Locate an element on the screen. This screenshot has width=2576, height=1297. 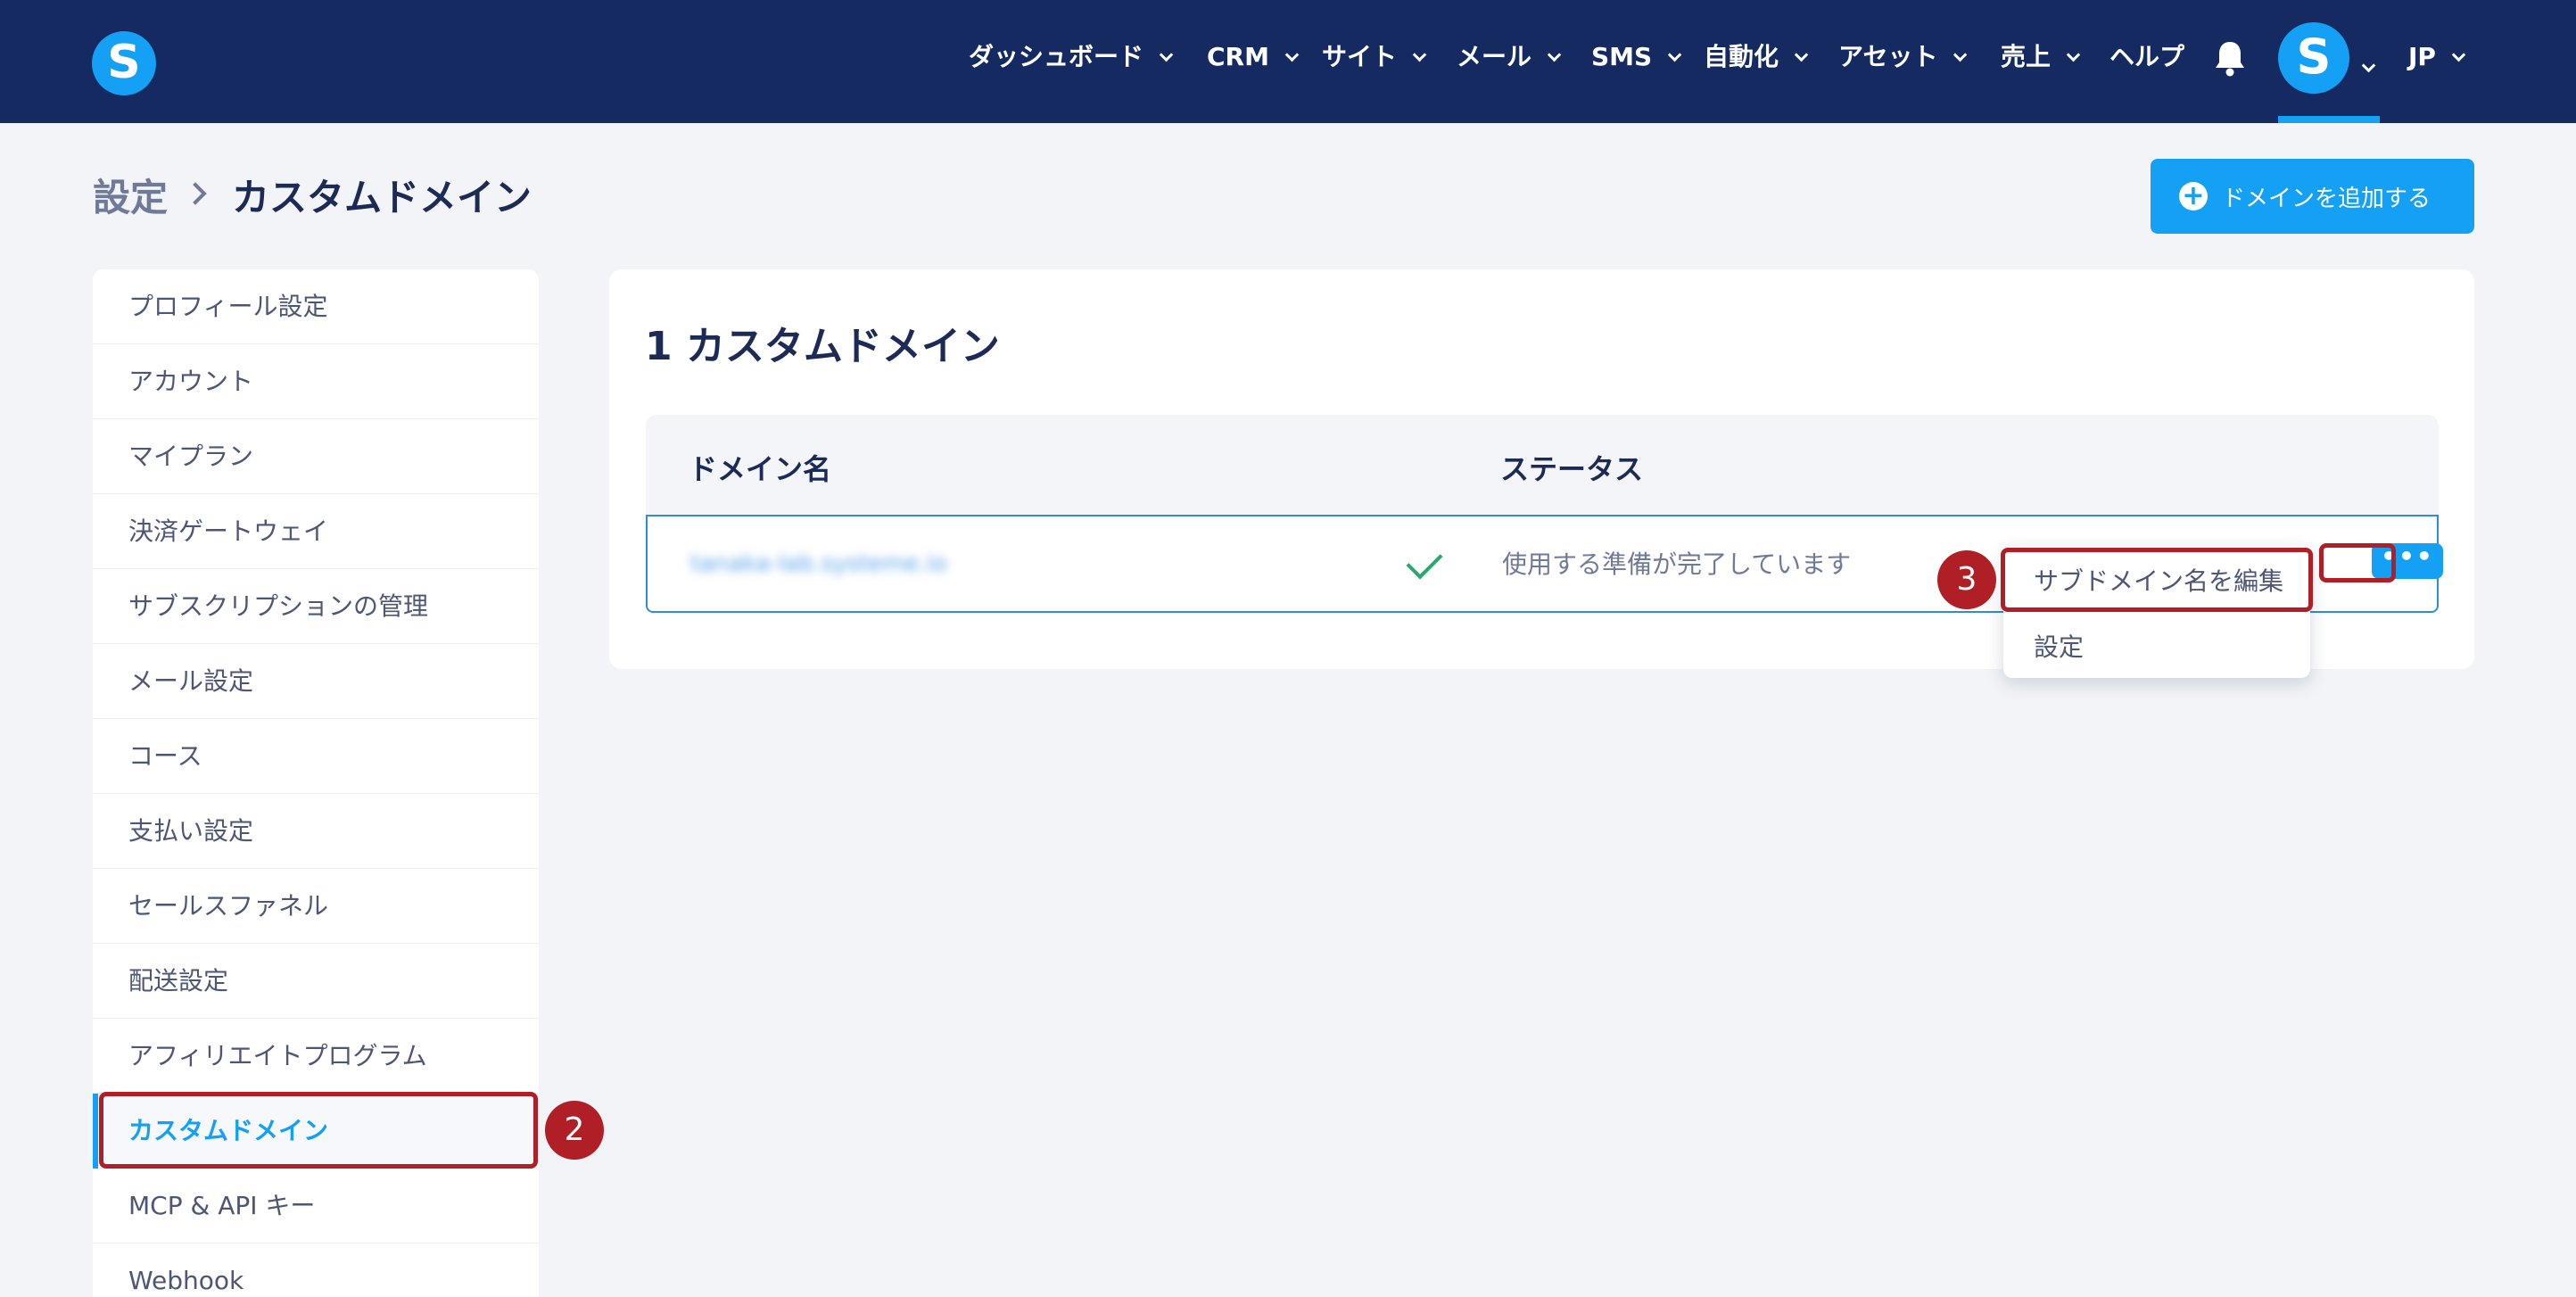
nav-crm: CRM is located at coordinates (1254, 57).